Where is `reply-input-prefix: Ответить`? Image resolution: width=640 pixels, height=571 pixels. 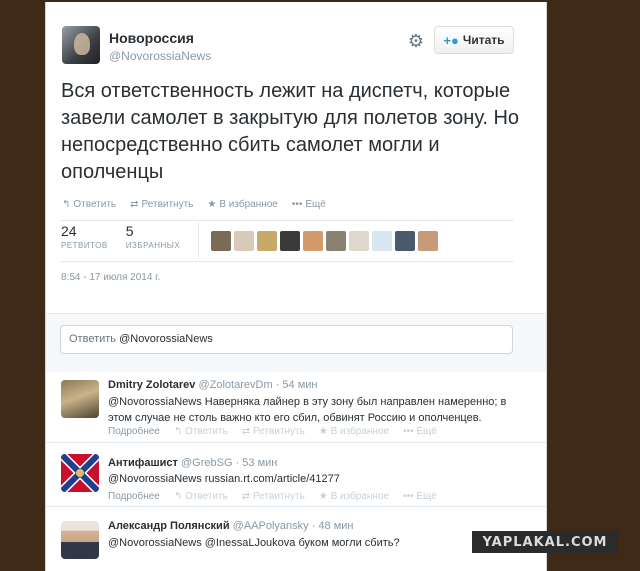
reply-input-prefix: Ответить is located at coordinates (94, 339).